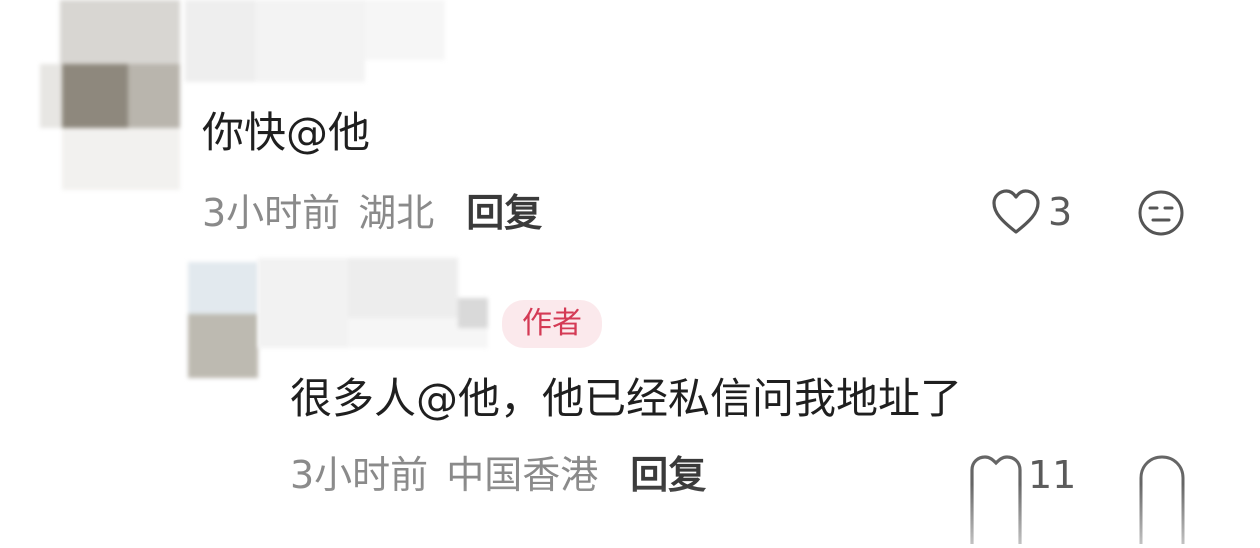  Describe the element at coordinates (396, 213) in the screenshot. I see `comment-location: 湖北` at that location.